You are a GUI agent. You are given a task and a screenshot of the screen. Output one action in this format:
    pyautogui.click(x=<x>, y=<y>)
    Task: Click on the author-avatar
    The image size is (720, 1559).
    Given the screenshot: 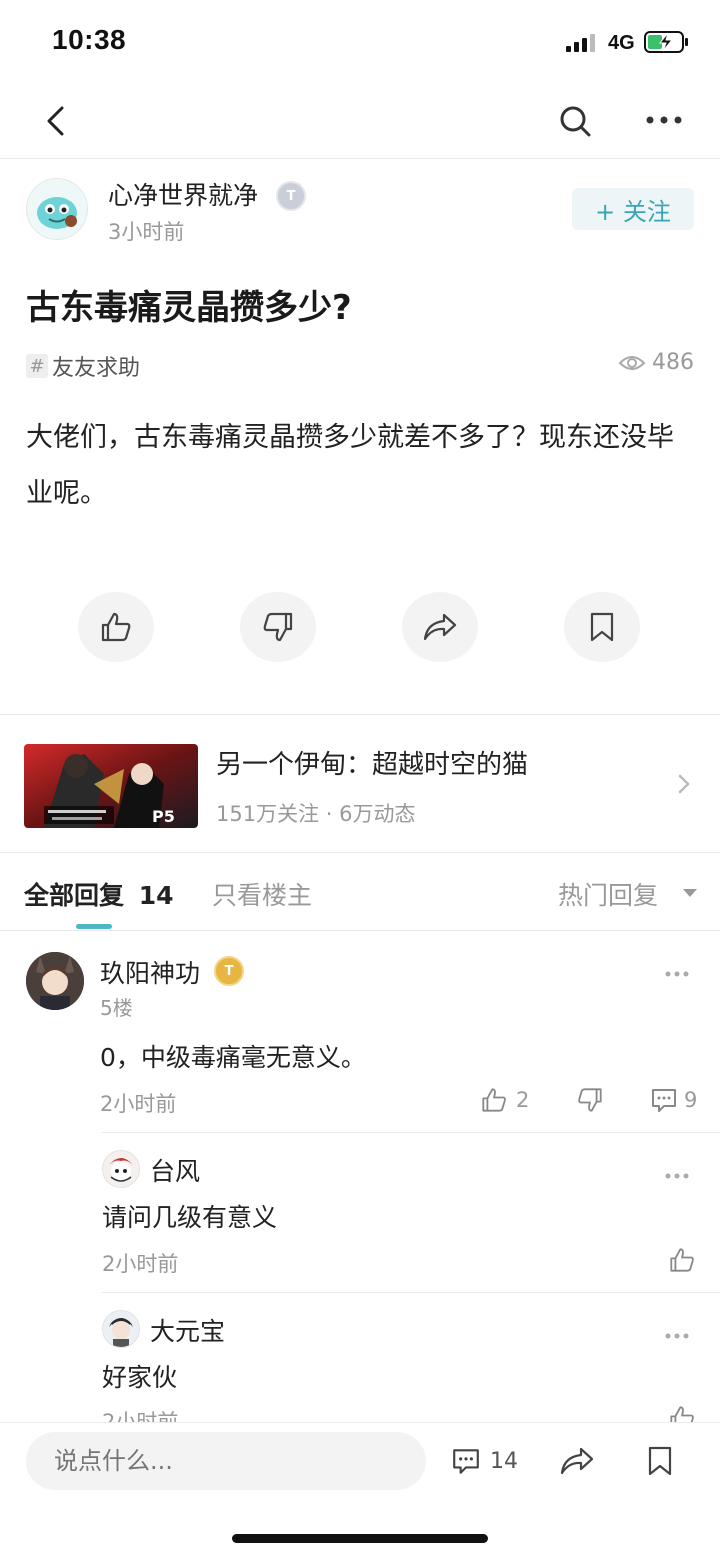 What is the action you would take?
    pyautogui.click(x=57, y=209)
    